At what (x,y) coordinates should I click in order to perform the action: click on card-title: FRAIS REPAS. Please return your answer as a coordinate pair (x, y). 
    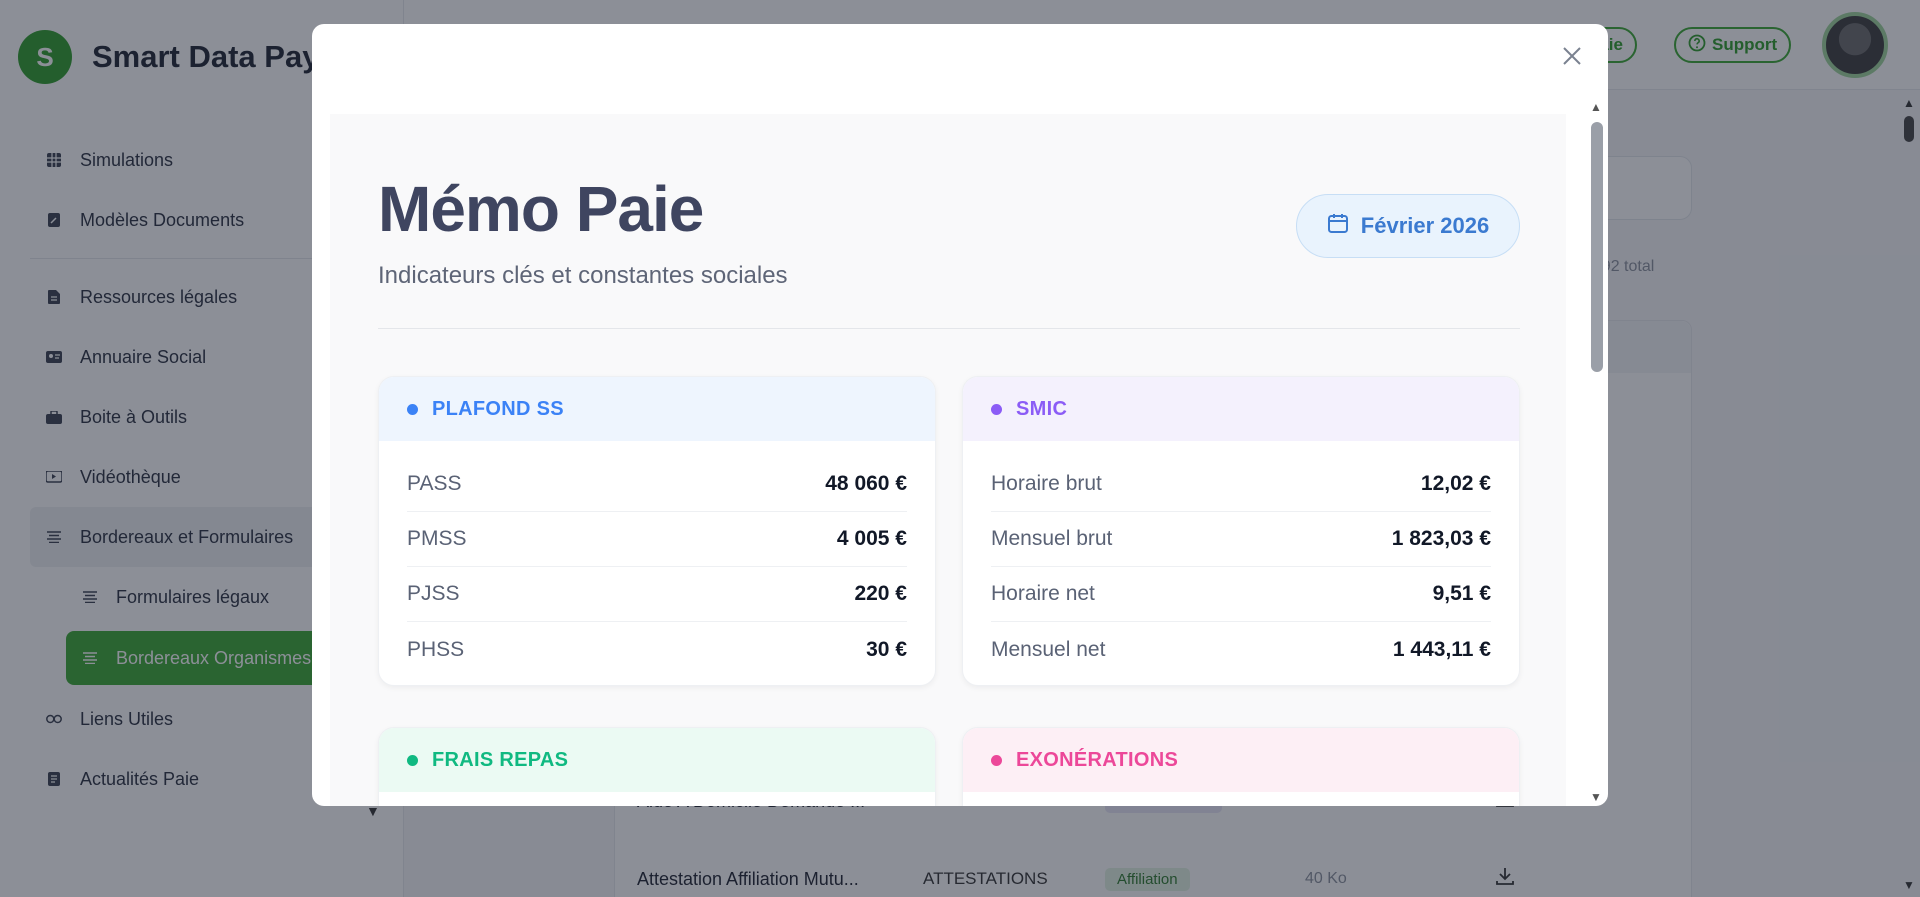
    Looking at the image, I should click on (500, 759).